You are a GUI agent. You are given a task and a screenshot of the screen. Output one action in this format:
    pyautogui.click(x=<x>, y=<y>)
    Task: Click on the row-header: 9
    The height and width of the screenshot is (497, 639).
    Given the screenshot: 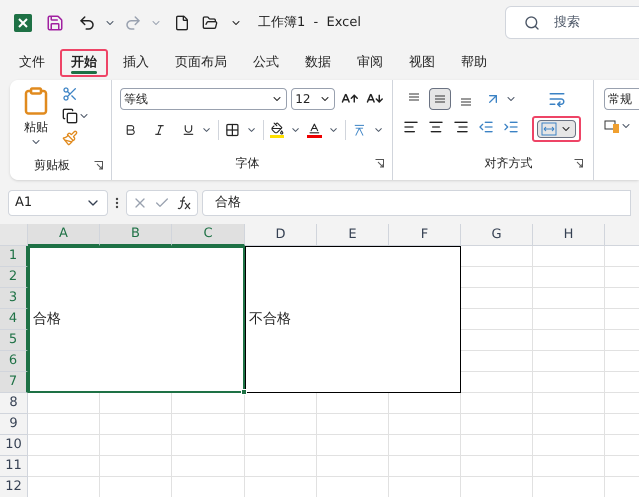 What is the action you would take?
    pyautogui.click(x=14, y=424)
    